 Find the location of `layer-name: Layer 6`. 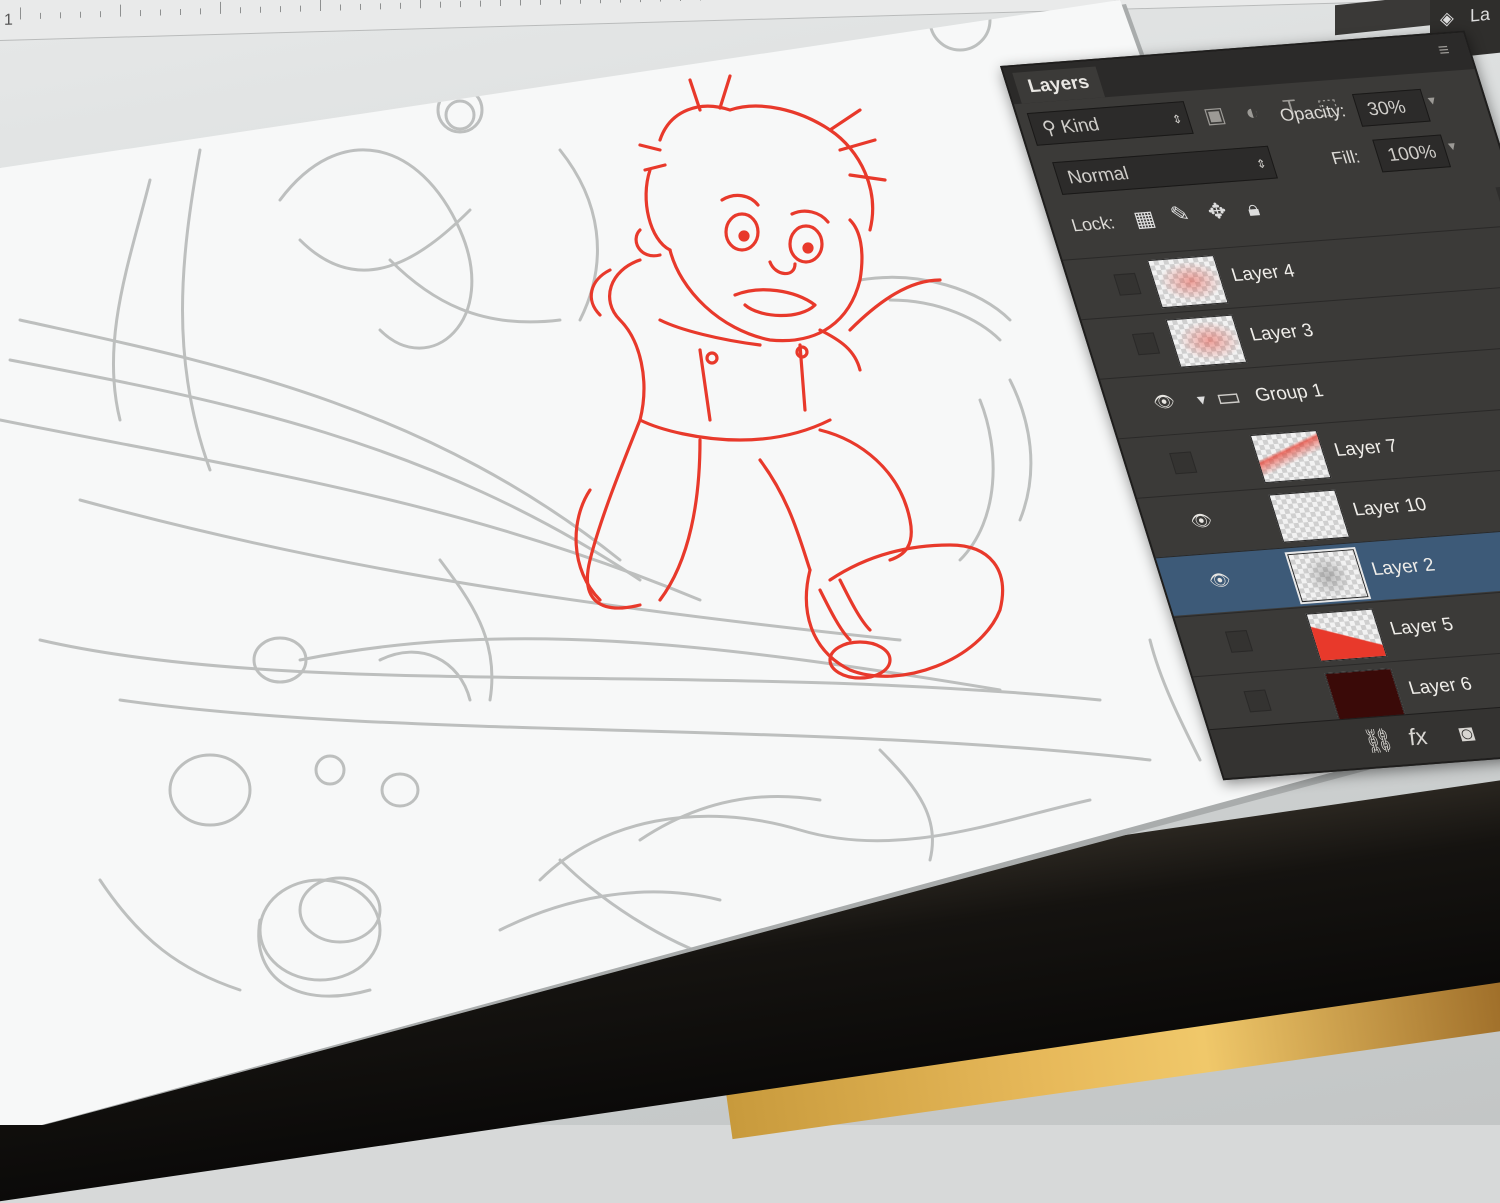

layer-name: Layer 6 is located at coordinates (1440, 687).